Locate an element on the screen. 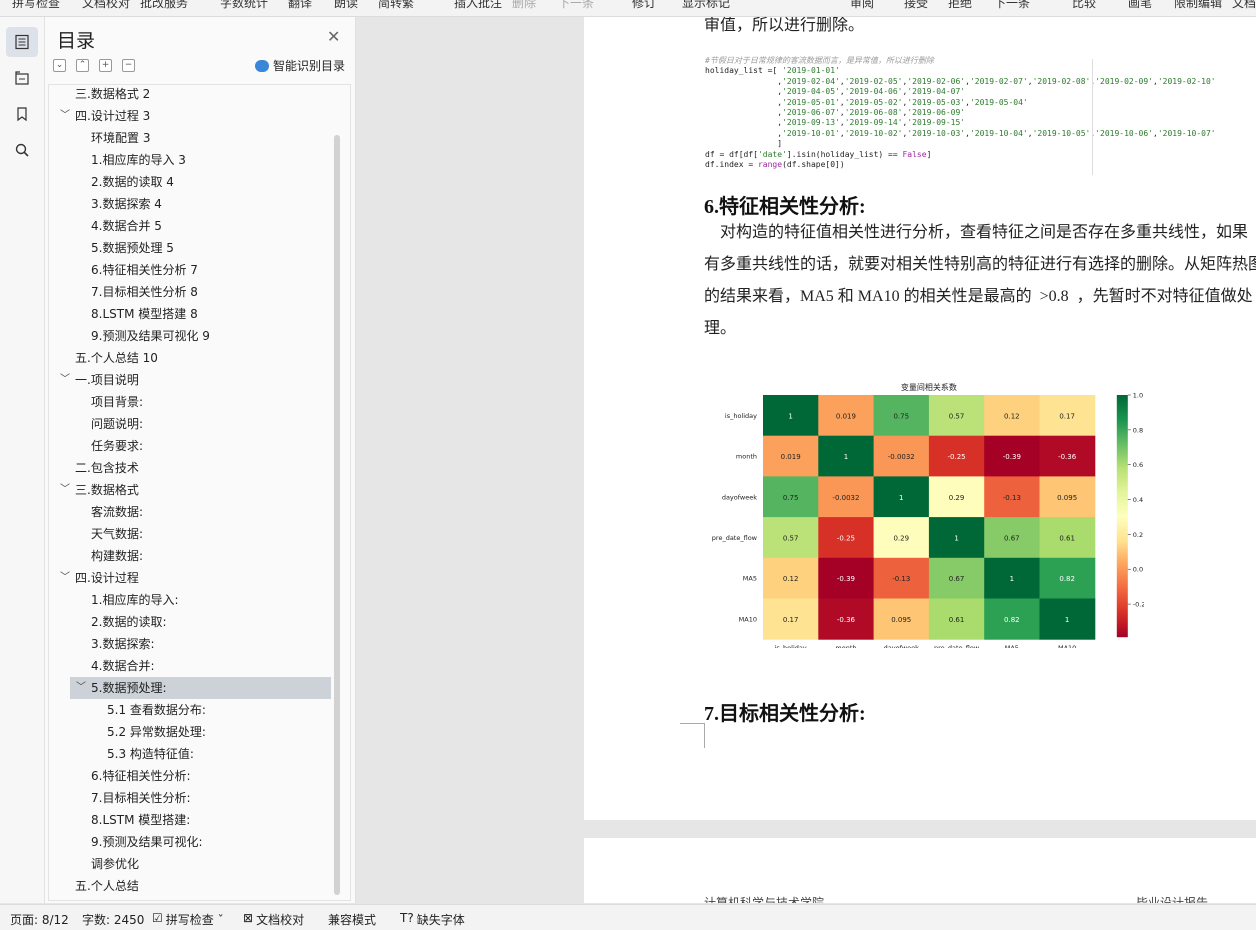 The width and height of the screenshot is (1256, 930). outline-item: 8.LSTM 模型搭建 8 is located at coordinates (194, 314).